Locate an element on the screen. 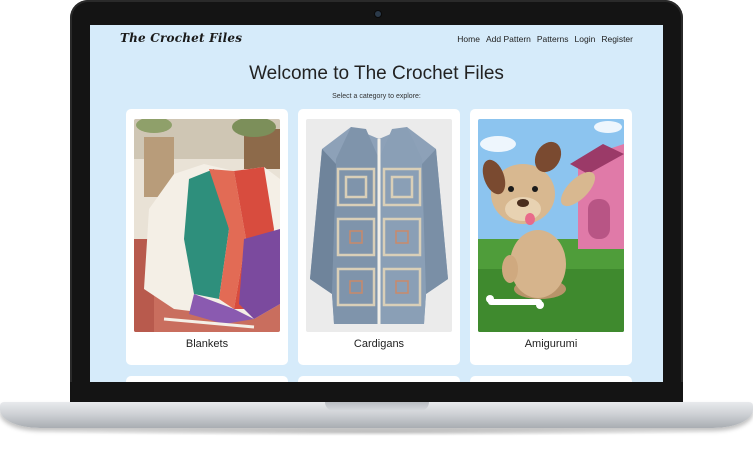 This screenshot has height=450, width=753. nav-add-pattern: Add Pattern is located at coordinates (508, 39).